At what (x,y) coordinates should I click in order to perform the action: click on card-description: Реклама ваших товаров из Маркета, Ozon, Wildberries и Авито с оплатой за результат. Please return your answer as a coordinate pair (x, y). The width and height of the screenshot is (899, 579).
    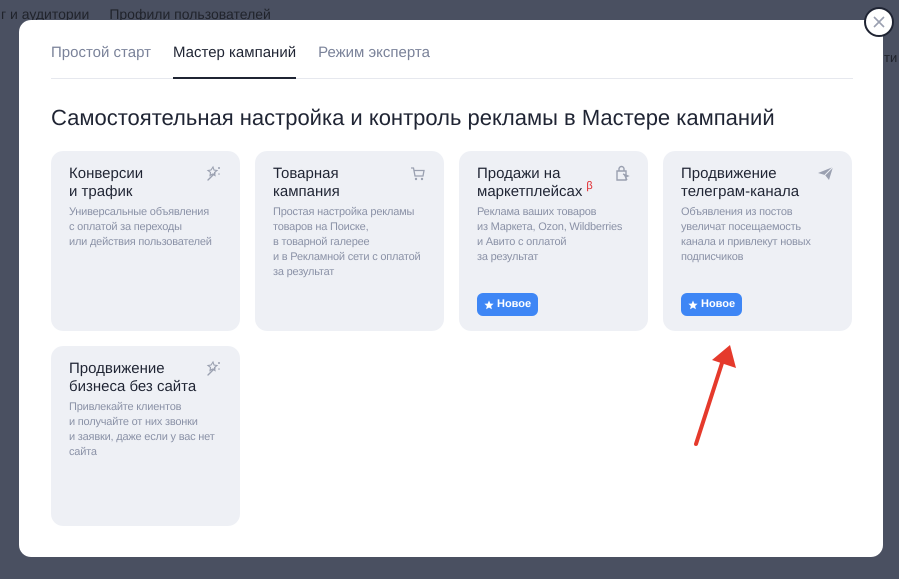
    Looking at the image, I should click on (550, 234).